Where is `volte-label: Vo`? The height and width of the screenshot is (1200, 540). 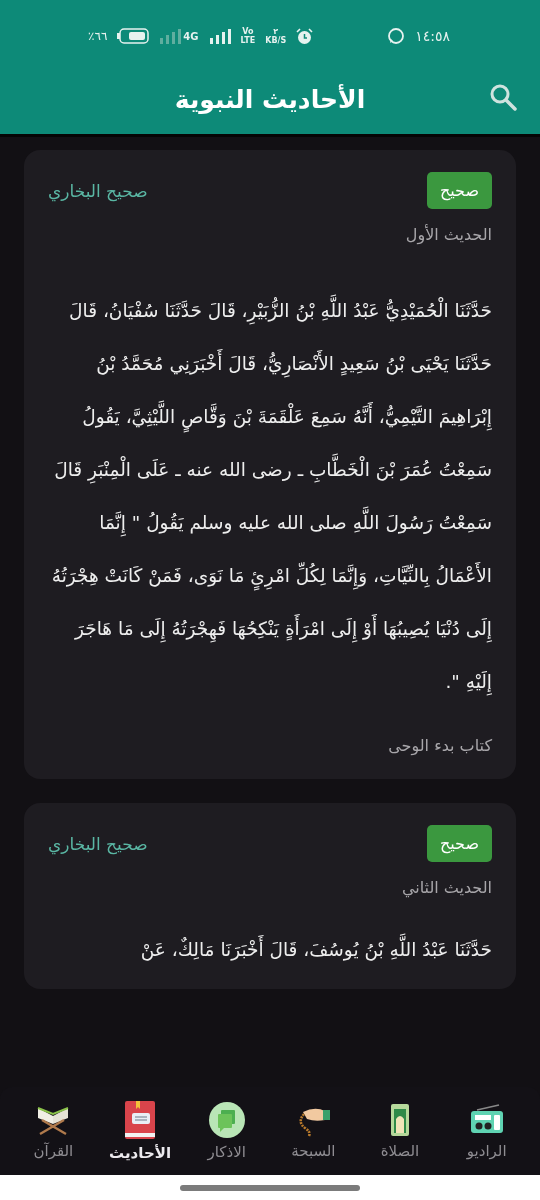 volte-label: Vo is located at coordinates (248, 31).